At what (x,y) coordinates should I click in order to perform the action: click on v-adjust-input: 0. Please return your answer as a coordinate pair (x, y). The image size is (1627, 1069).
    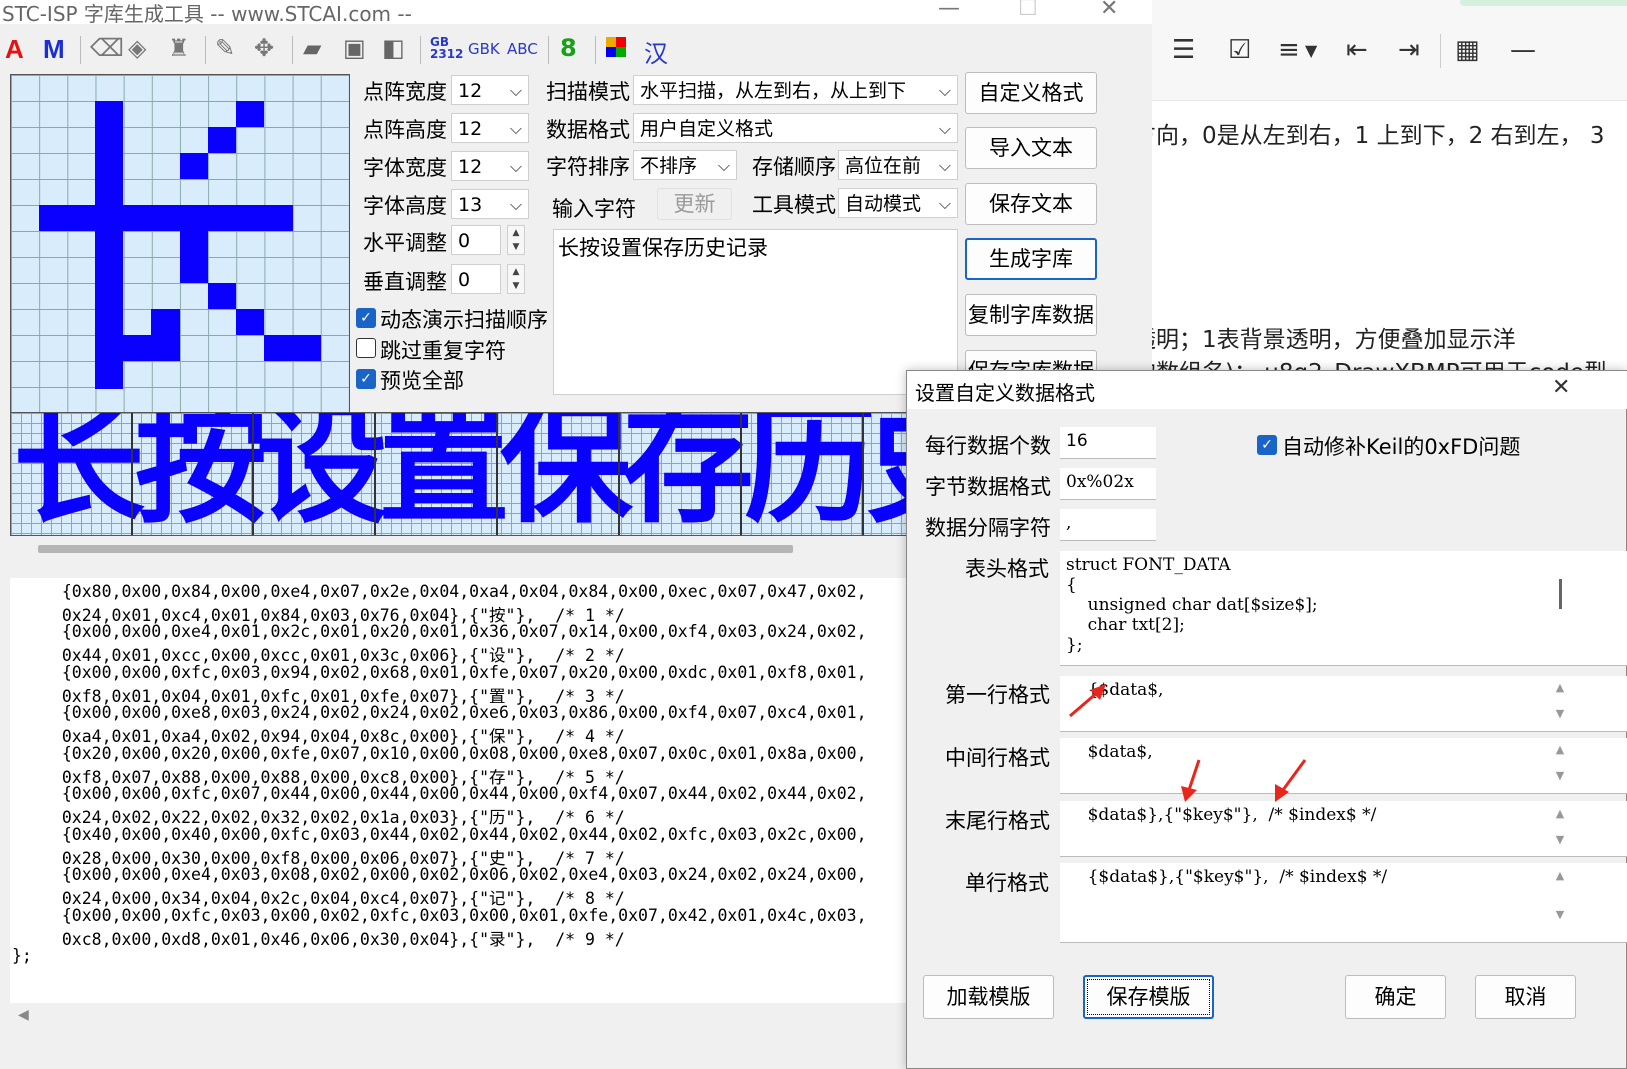
    Looking at the image, I should click on (476, 279).